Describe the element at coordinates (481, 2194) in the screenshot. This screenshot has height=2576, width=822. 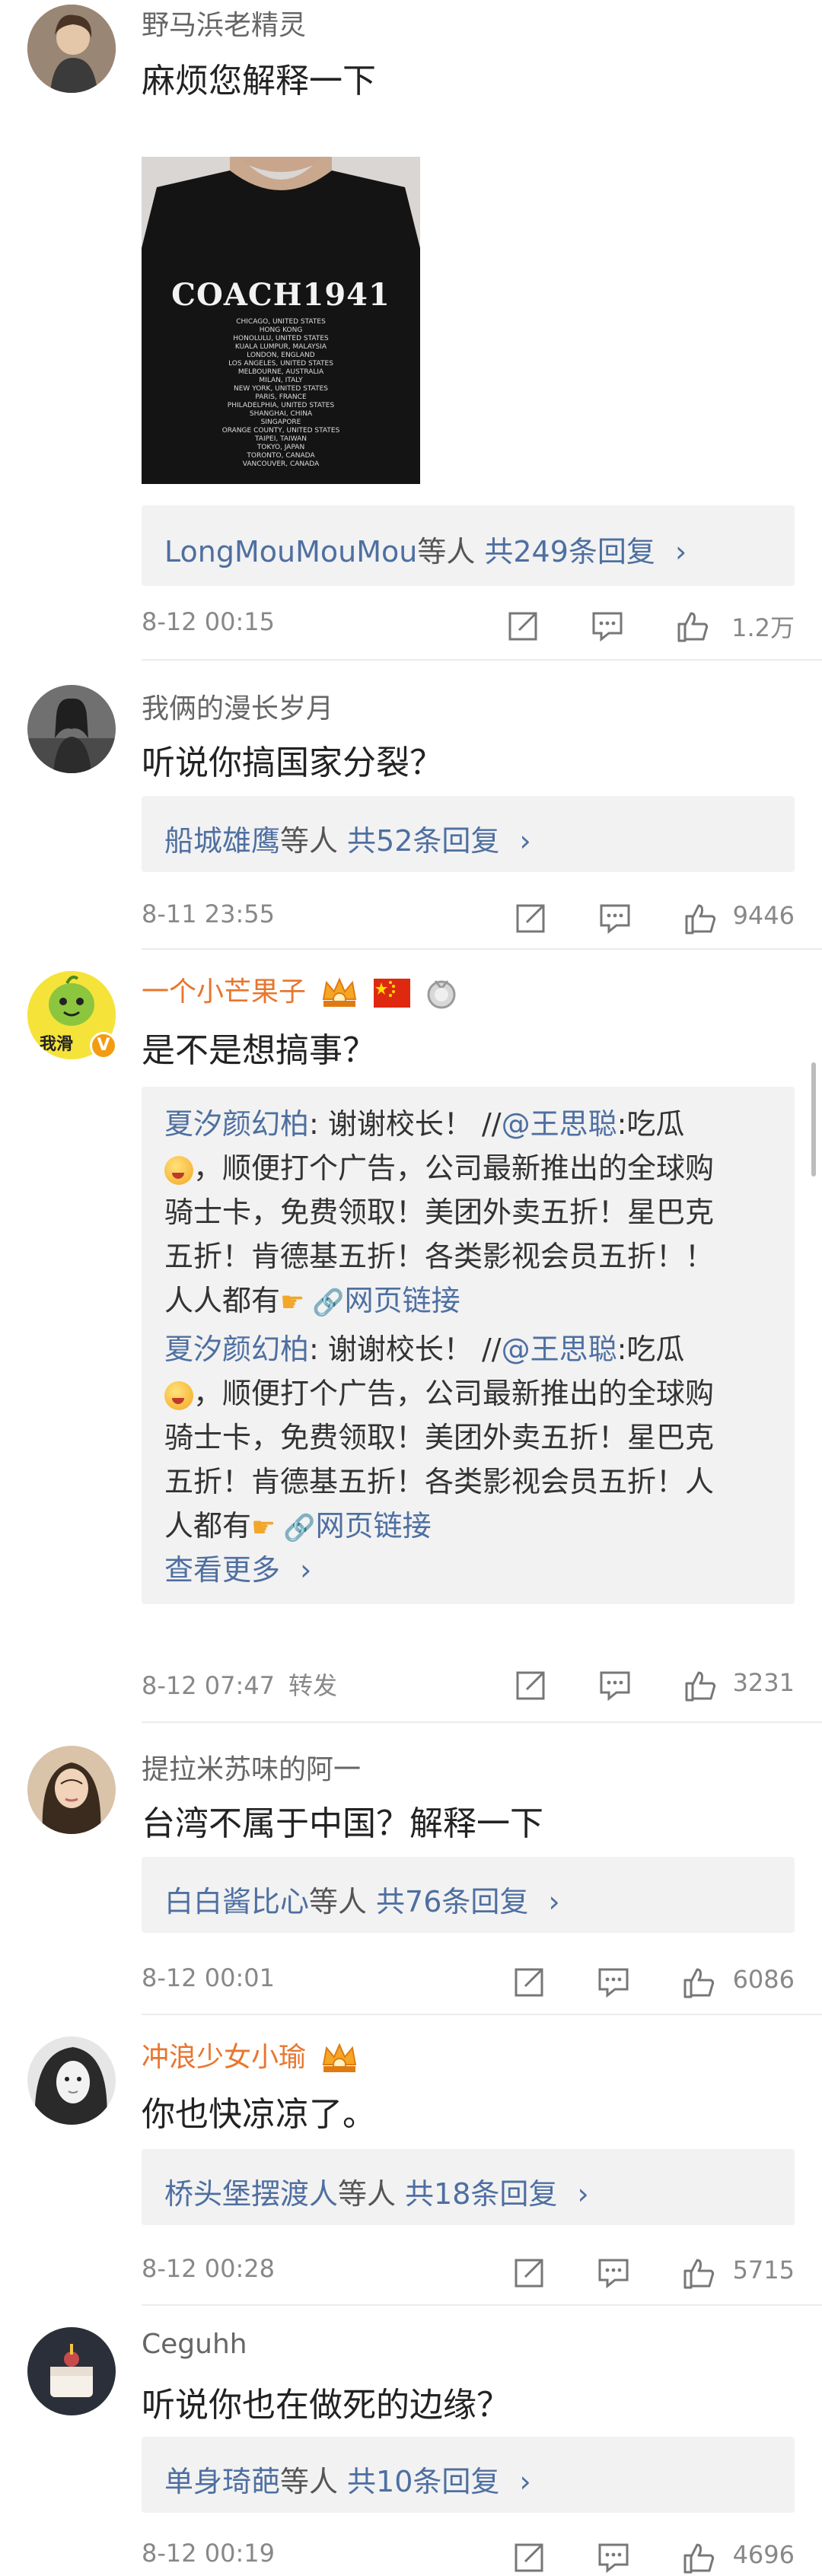
I see `reply-count: 共18条回复` at that location.